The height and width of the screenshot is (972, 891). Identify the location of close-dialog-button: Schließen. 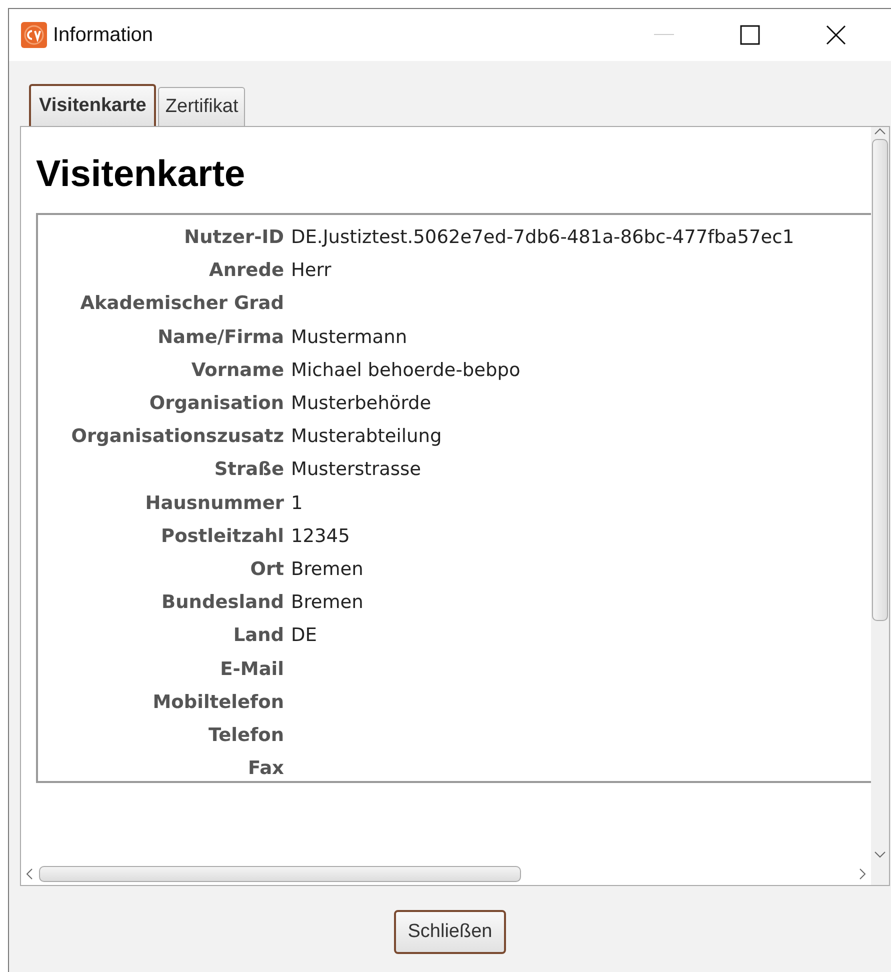
(450, 932).